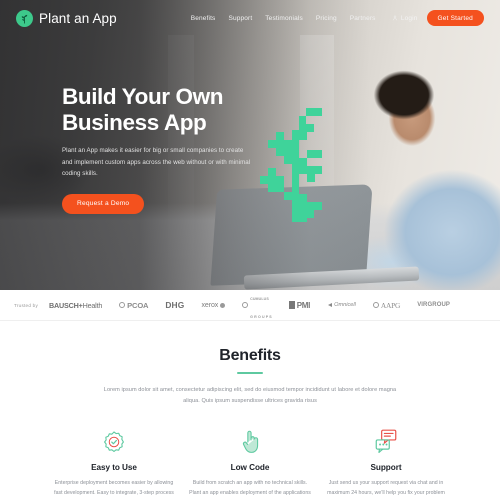 Image resolution: width=500 pixels, height=500 pixels. I want to click on logo-text-health: Health, so click(92, 305).